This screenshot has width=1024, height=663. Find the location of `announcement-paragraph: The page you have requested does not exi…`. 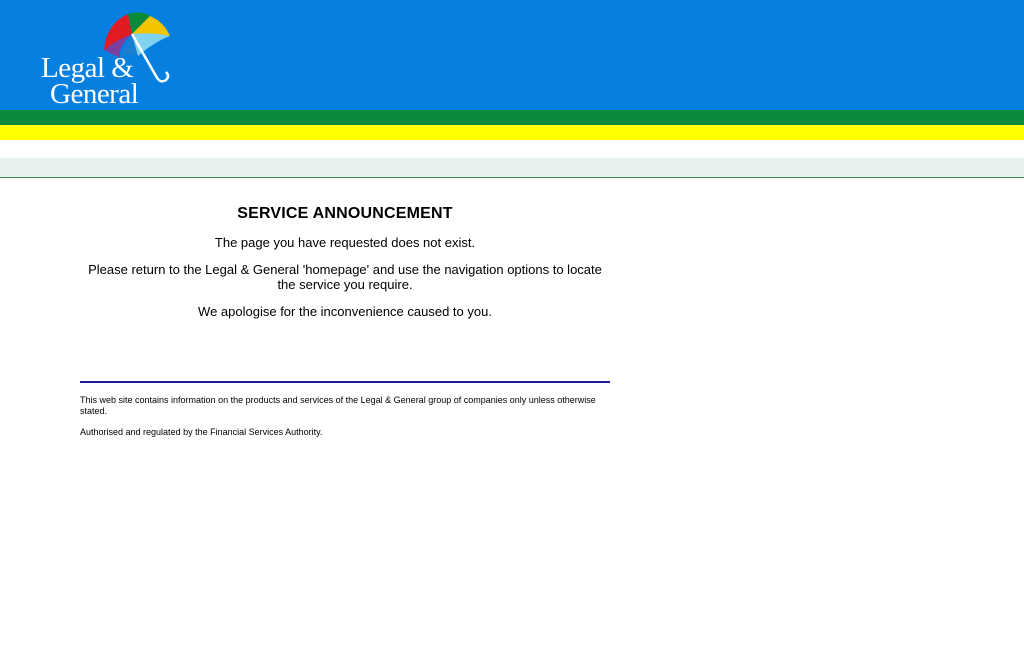

announcement-paragraph: The page you have requested does not exi… is located at coordinates (345, 242).